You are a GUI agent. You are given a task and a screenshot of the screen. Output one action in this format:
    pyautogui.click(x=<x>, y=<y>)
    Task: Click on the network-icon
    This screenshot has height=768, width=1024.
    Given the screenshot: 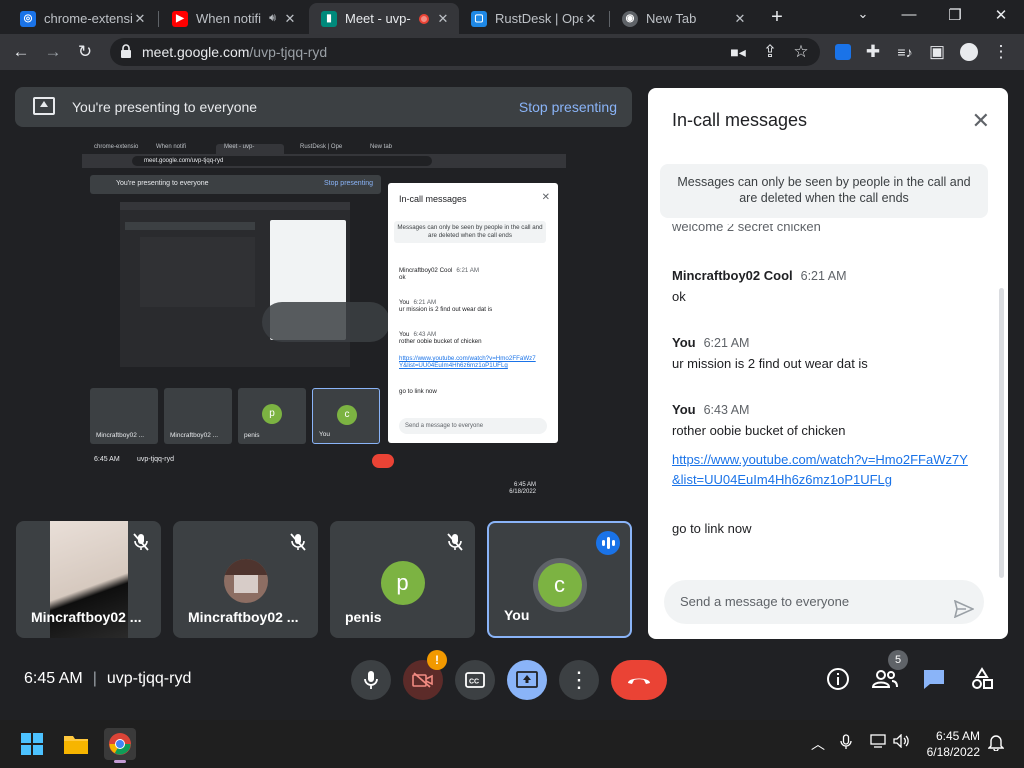 What is the action you would take?
    pyautogui.click(x=878, y=742)
    